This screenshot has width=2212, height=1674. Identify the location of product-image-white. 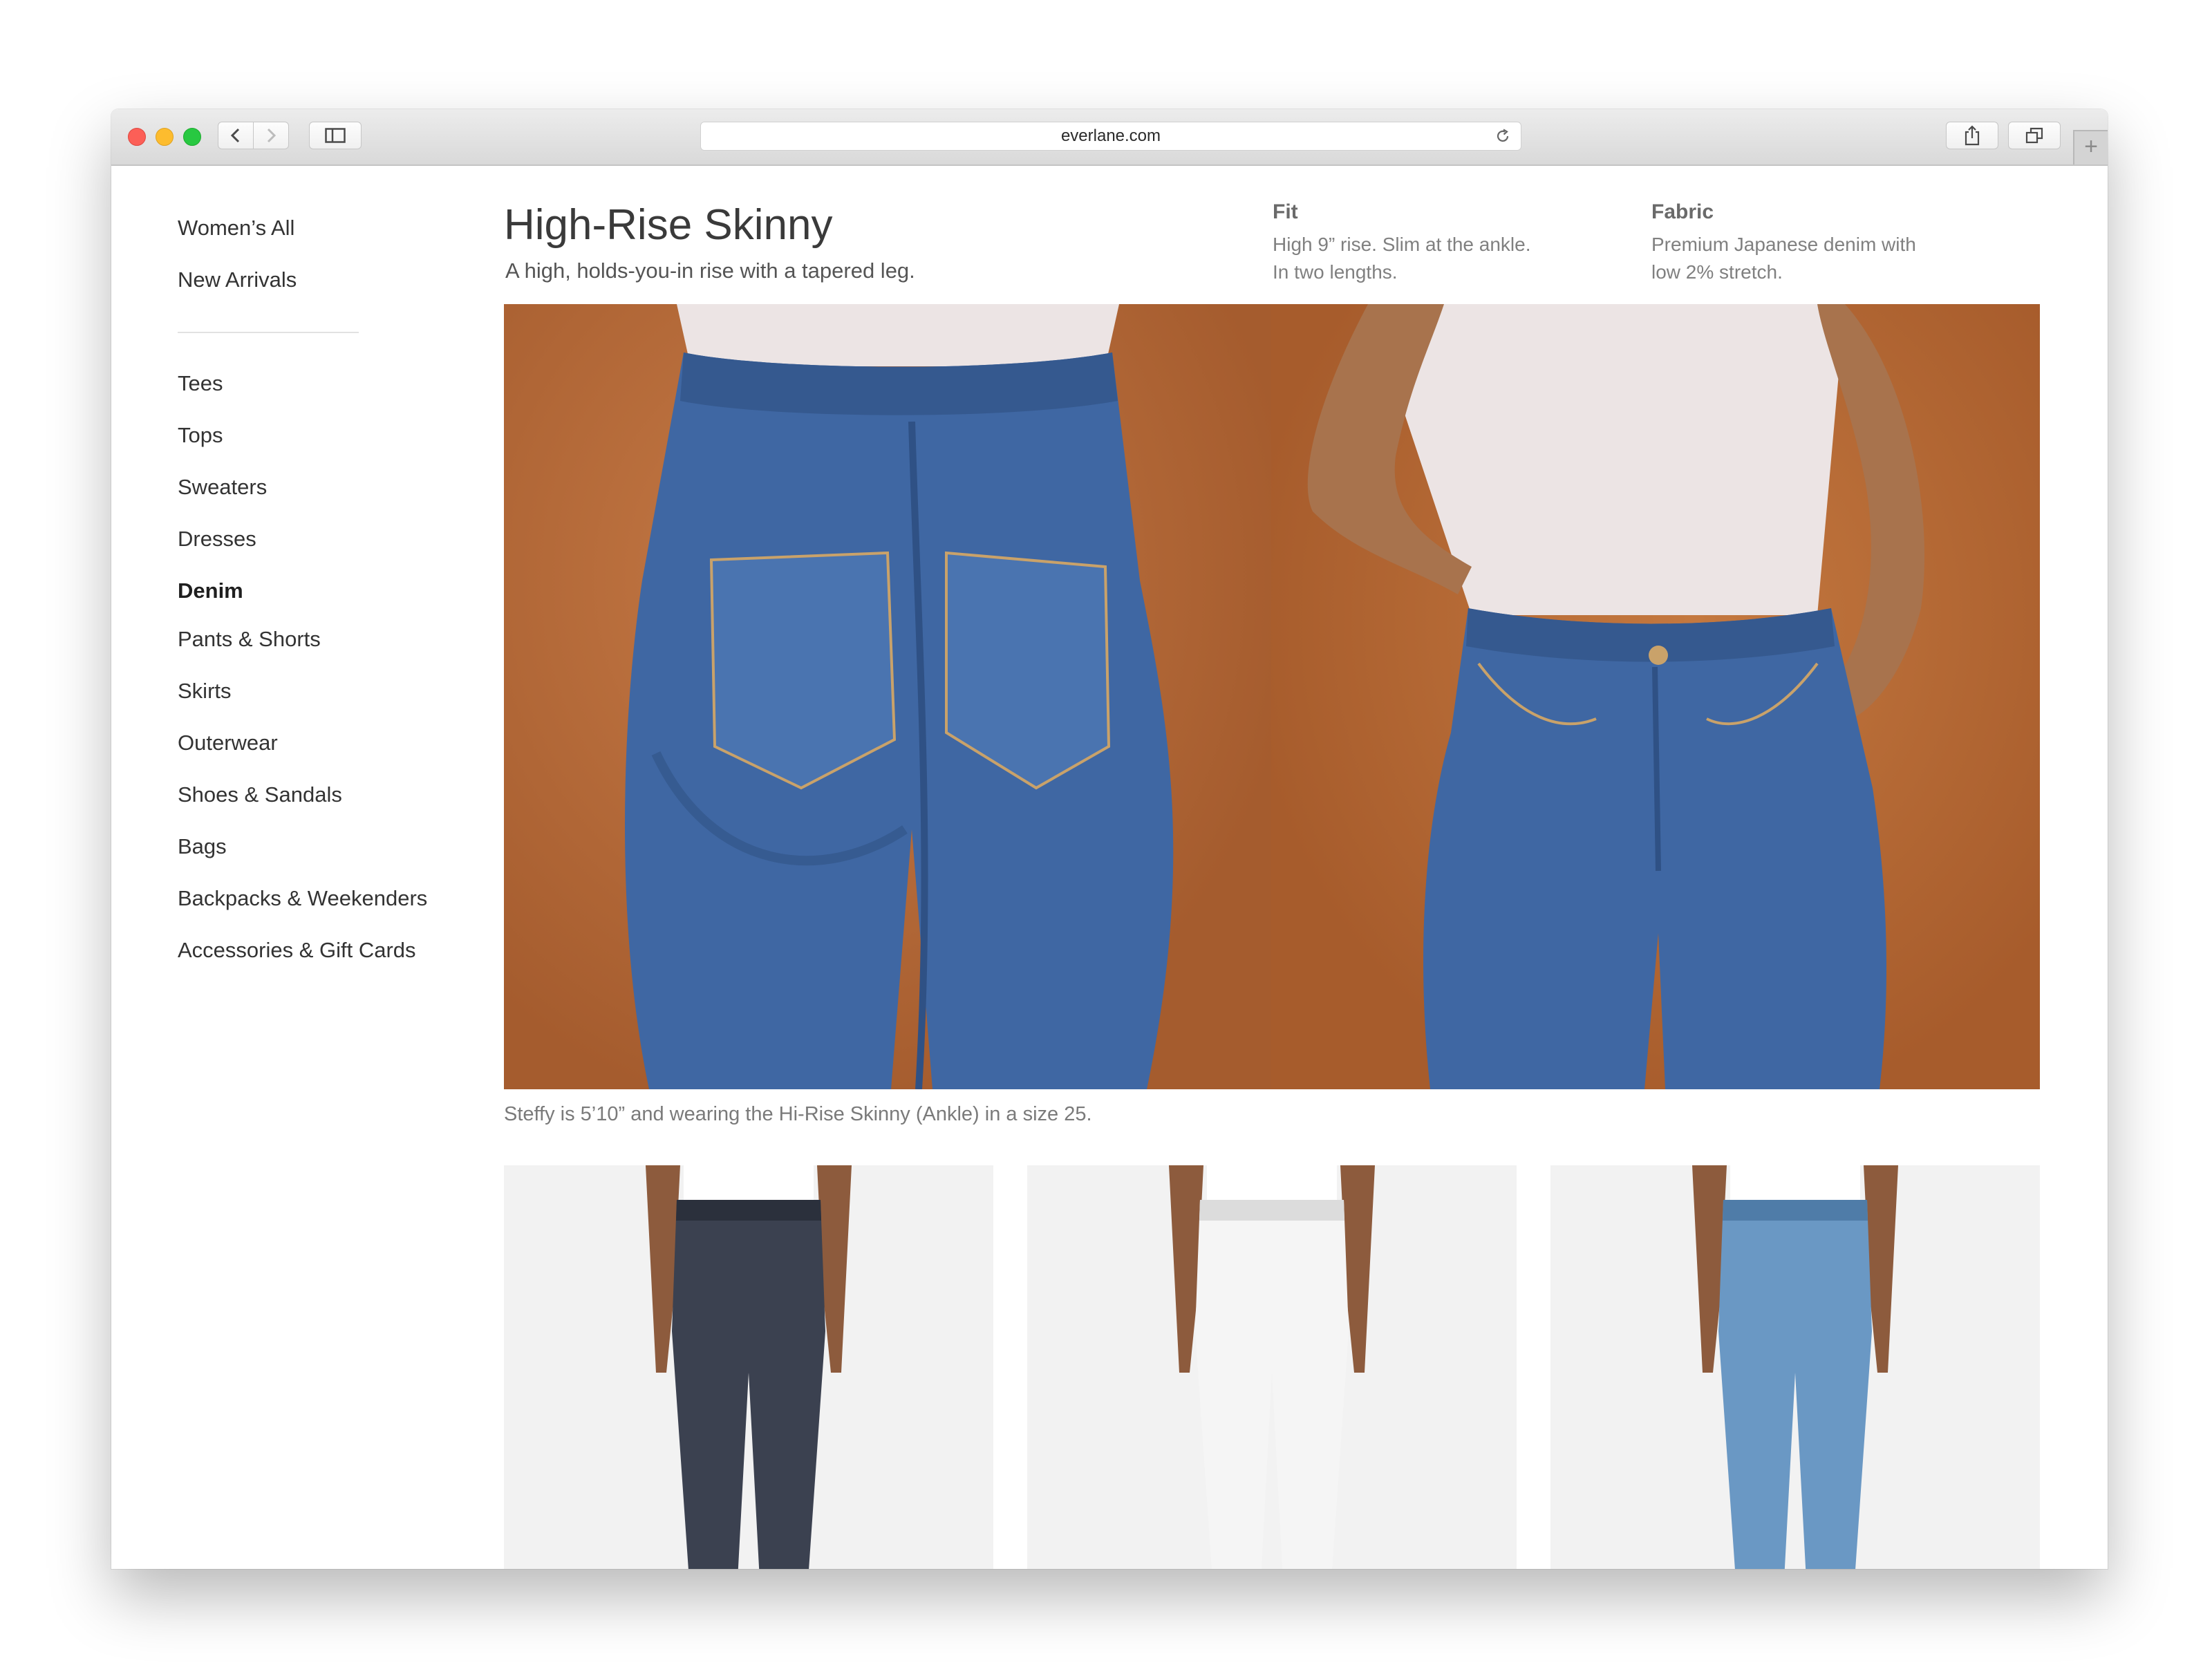
(1272, 1367).